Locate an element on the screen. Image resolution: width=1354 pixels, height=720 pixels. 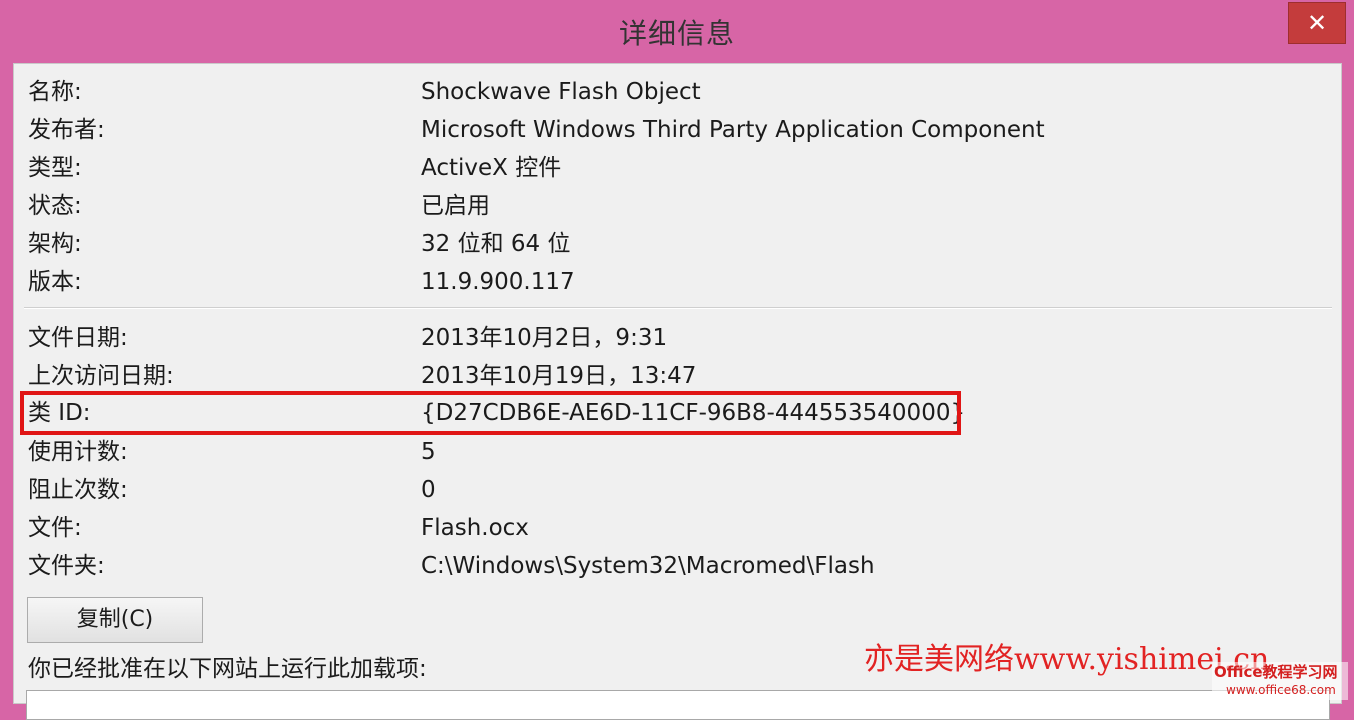
detail-row-folder: 文件夹: C:\Windows\System32\Macromed\Flash is located at coordinates (674, 566).